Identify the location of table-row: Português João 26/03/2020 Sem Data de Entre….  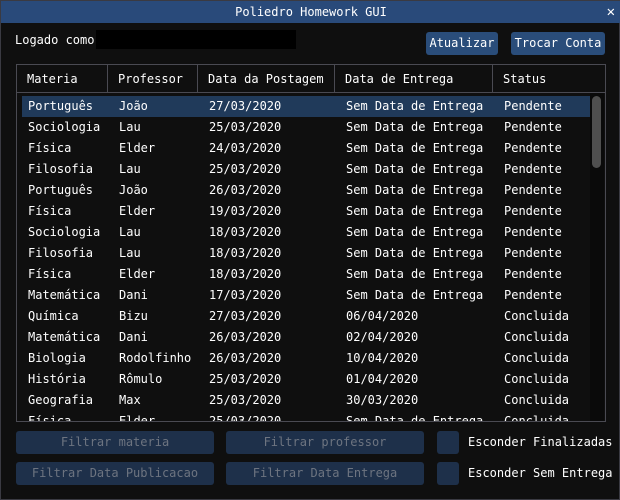
(306, 190).